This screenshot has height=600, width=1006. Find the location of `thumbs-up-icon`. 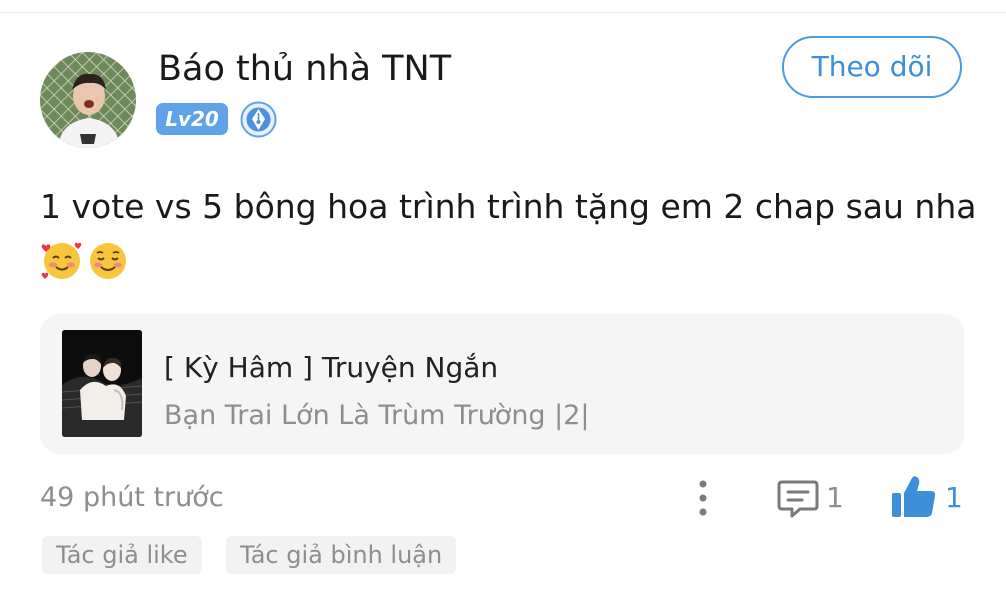

thumbs-up-icon is located at coordinates (914, 497).